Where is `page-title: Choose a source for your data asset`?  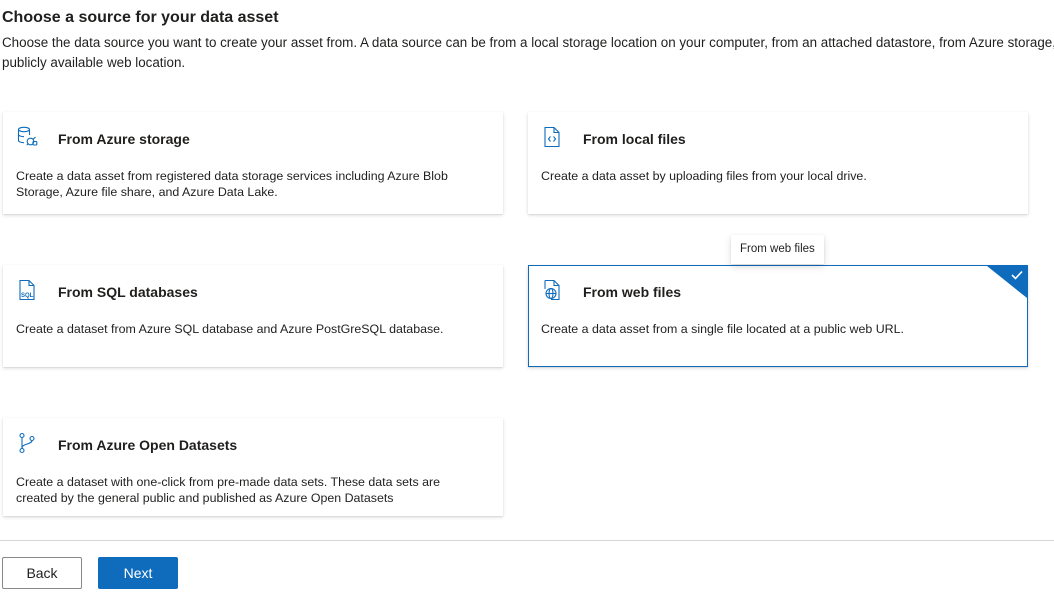
page-title: Choose a source for your data asset is located at coordinates (140, 17).